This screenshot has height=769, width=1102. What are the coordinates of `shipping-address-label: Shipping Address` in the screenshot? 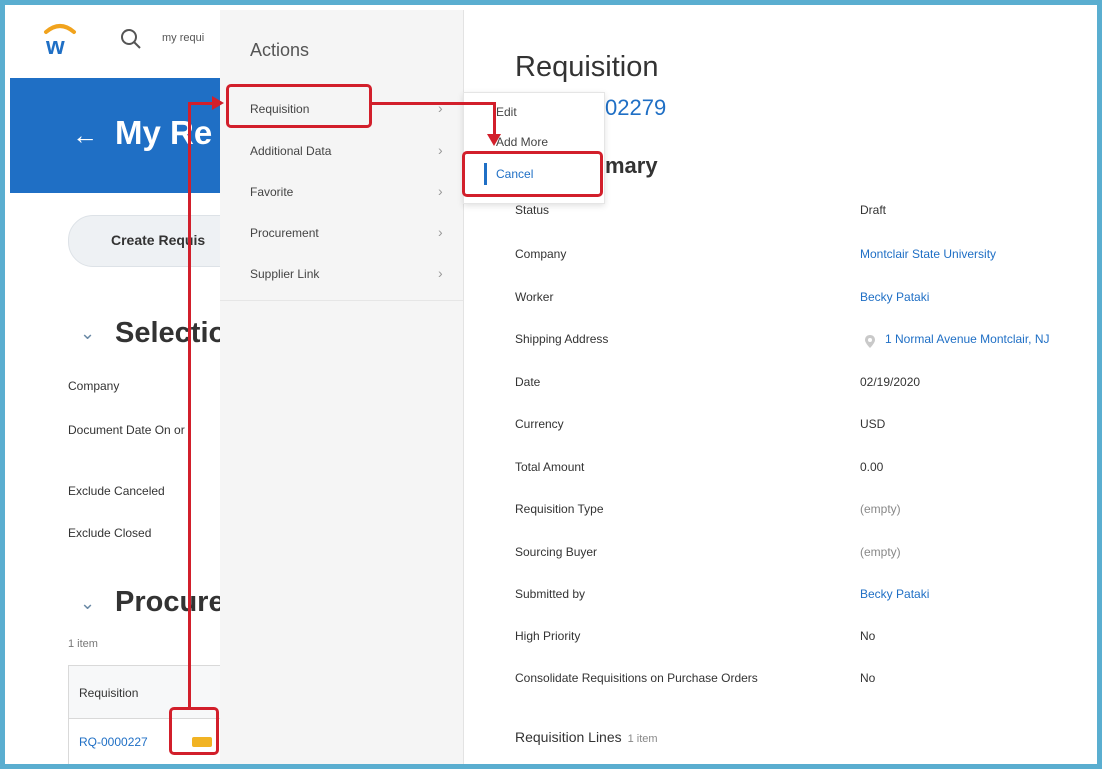 It's located at (562, 339).